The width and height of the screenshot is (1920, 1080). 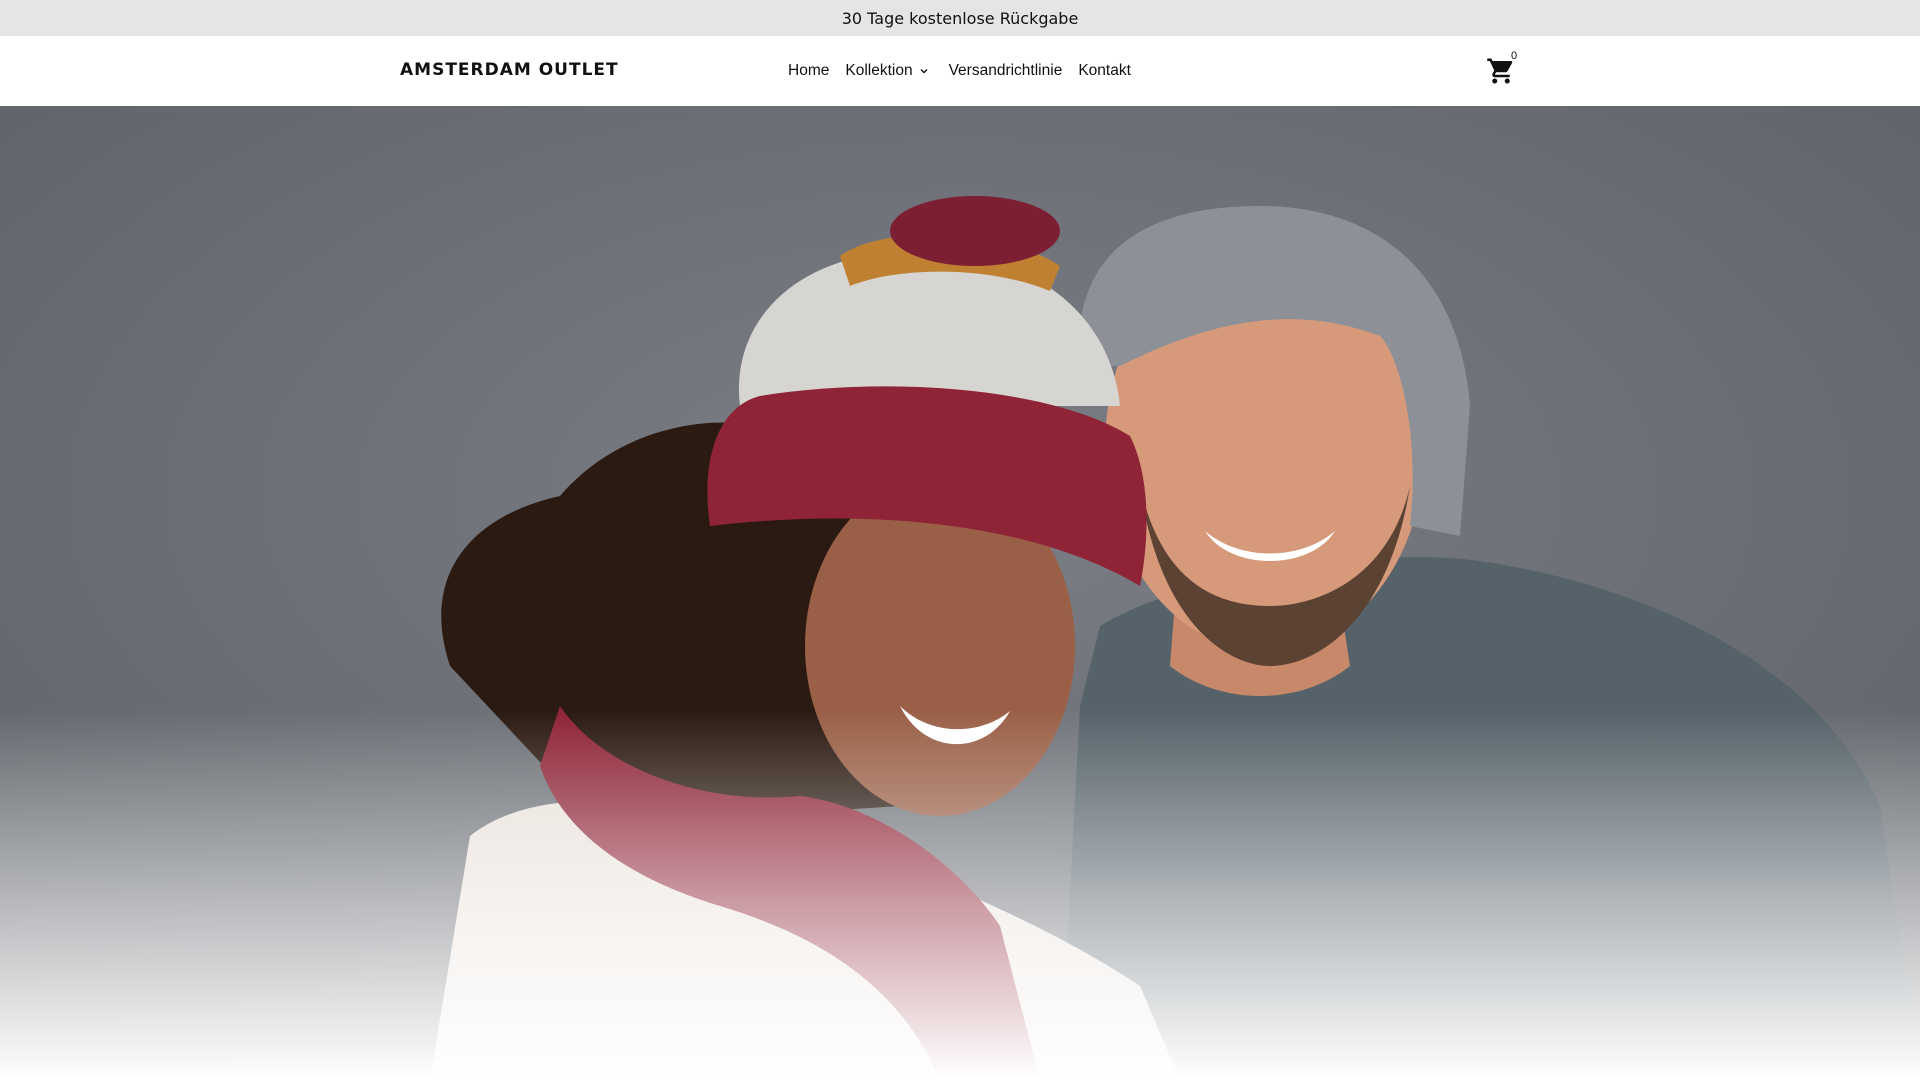 I want to click on nav-home: Home, so click(x=808, y=71).